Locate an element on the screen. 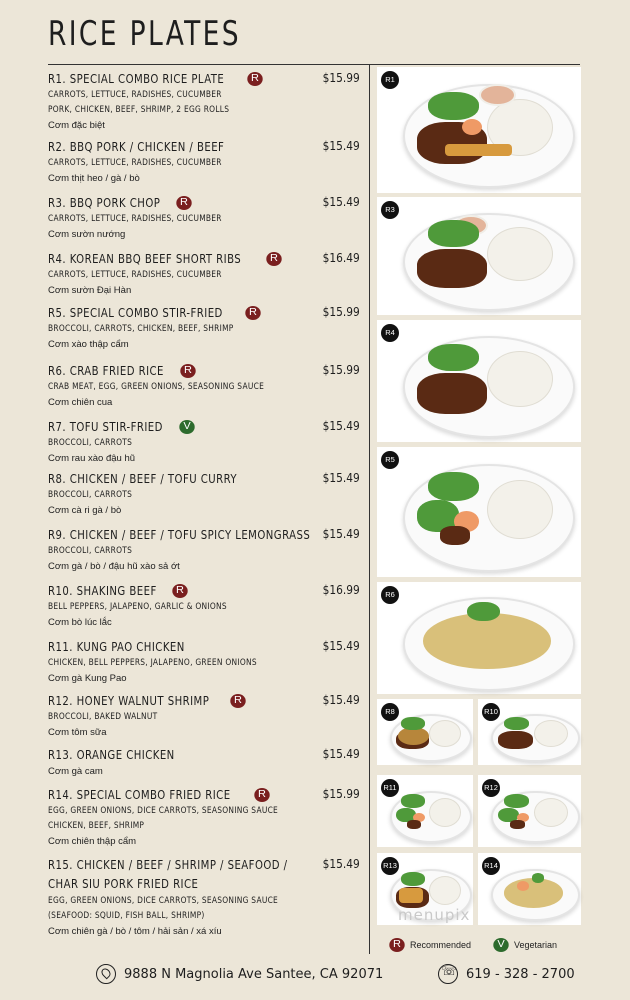  menu-item-header: R7. TOFU STIR-FRIED V $15.49 is located at coordinates (204, 427).